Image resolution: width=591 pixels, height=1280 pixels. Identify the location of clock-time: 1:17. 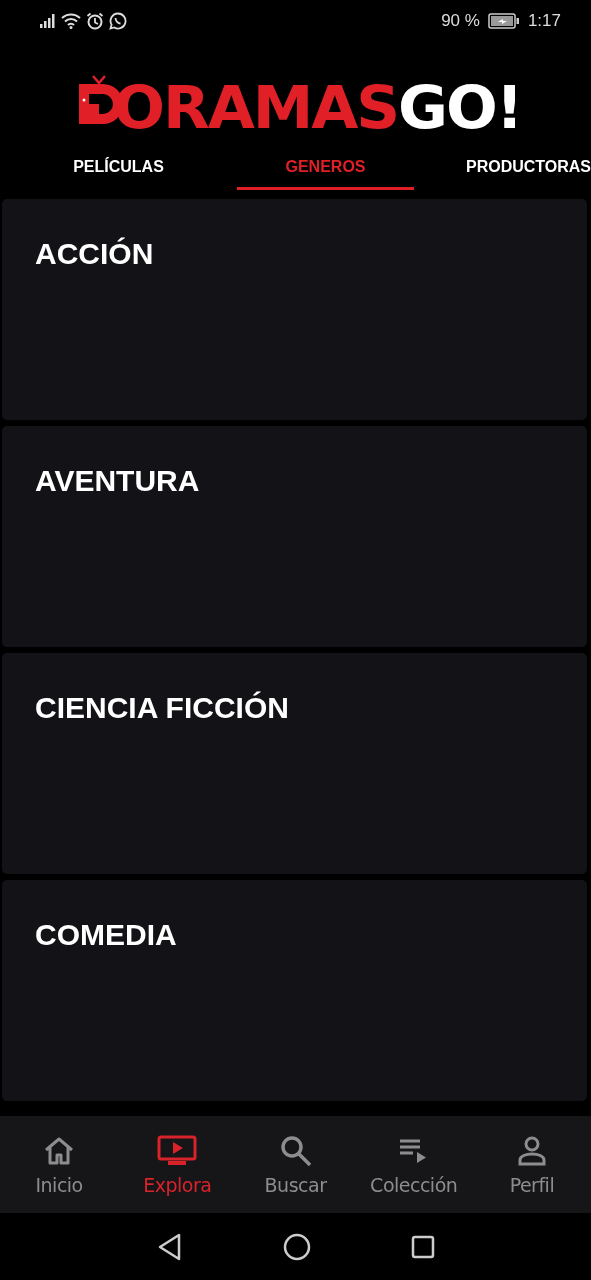
(544, 21).